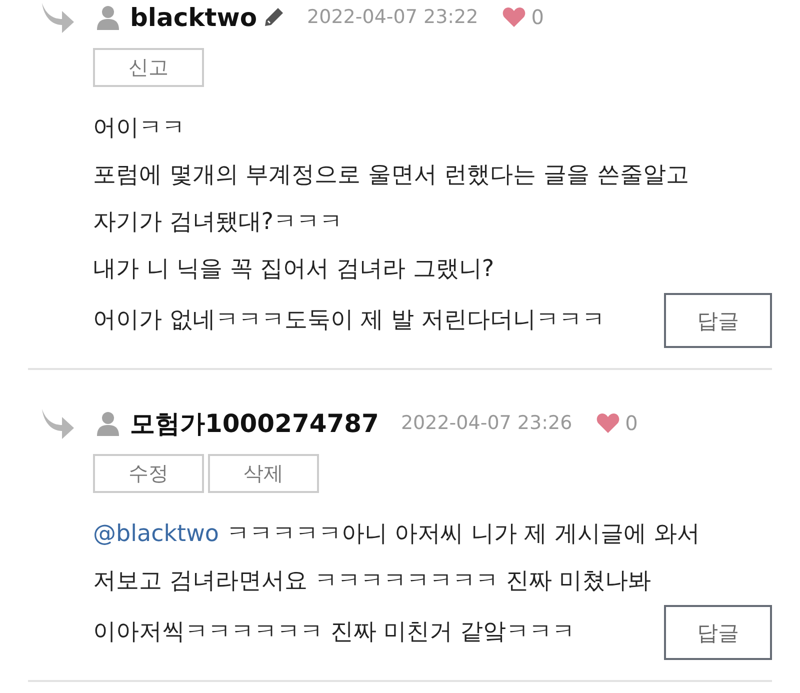 The image size is (800, 693). What do you see at coordinates (391, 175) in the screenshot?
I see `comment-line: 포럼에 몇개의 부계정으로 울면서 런했다는 글을 쓴줄알고` at bounding box center [391, 175].